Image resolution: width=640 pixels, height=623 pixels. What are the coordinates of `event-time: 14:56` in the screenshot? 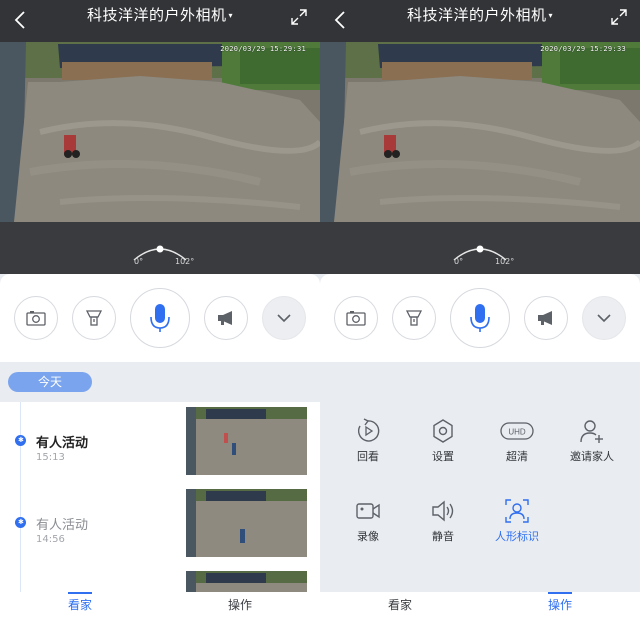 It's located at (50, 539).